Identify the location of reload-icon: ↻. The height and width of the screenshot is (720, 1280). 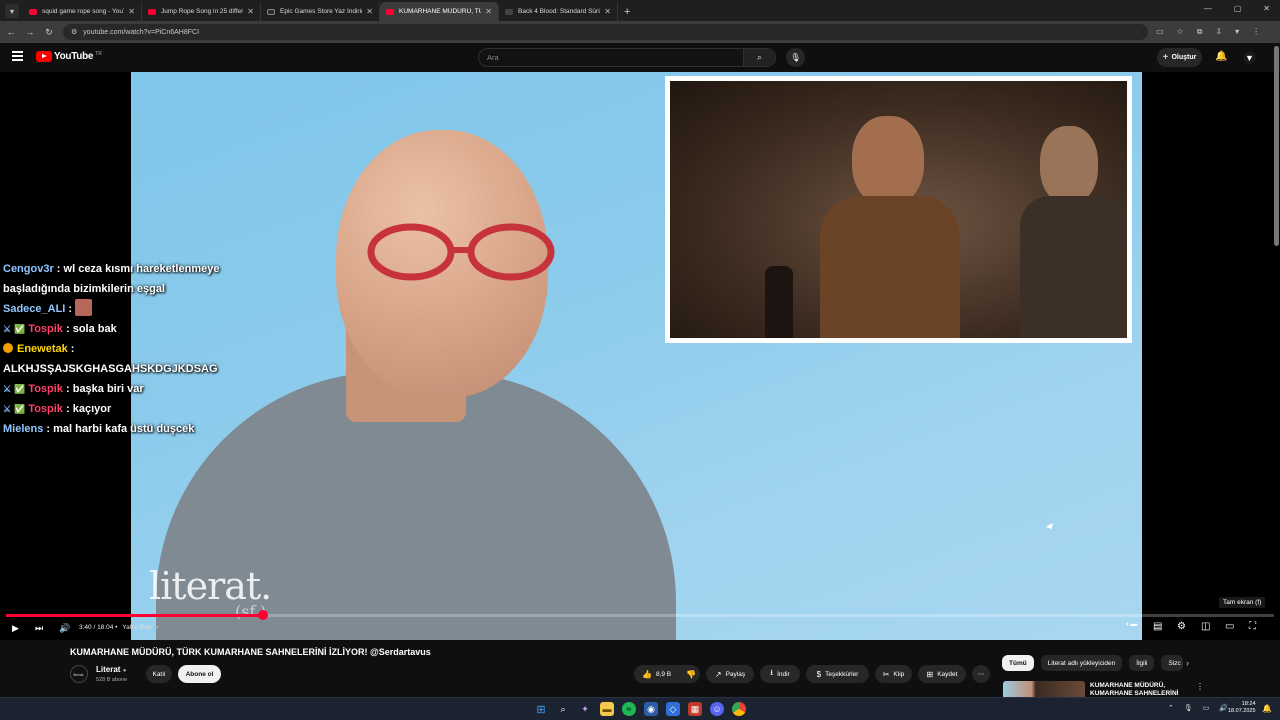
(49, 32).